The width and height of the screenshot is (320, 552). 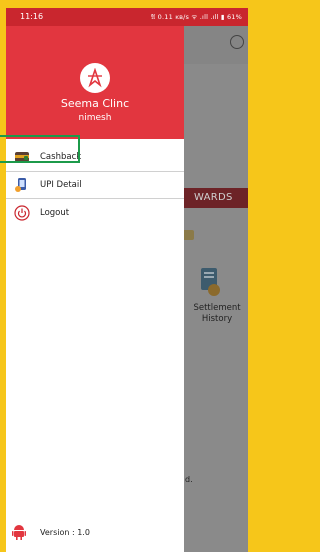 What do you see at coordinates (22, 213) in the screenshot?
I see `power-icon` at bounding box center [22, 213].